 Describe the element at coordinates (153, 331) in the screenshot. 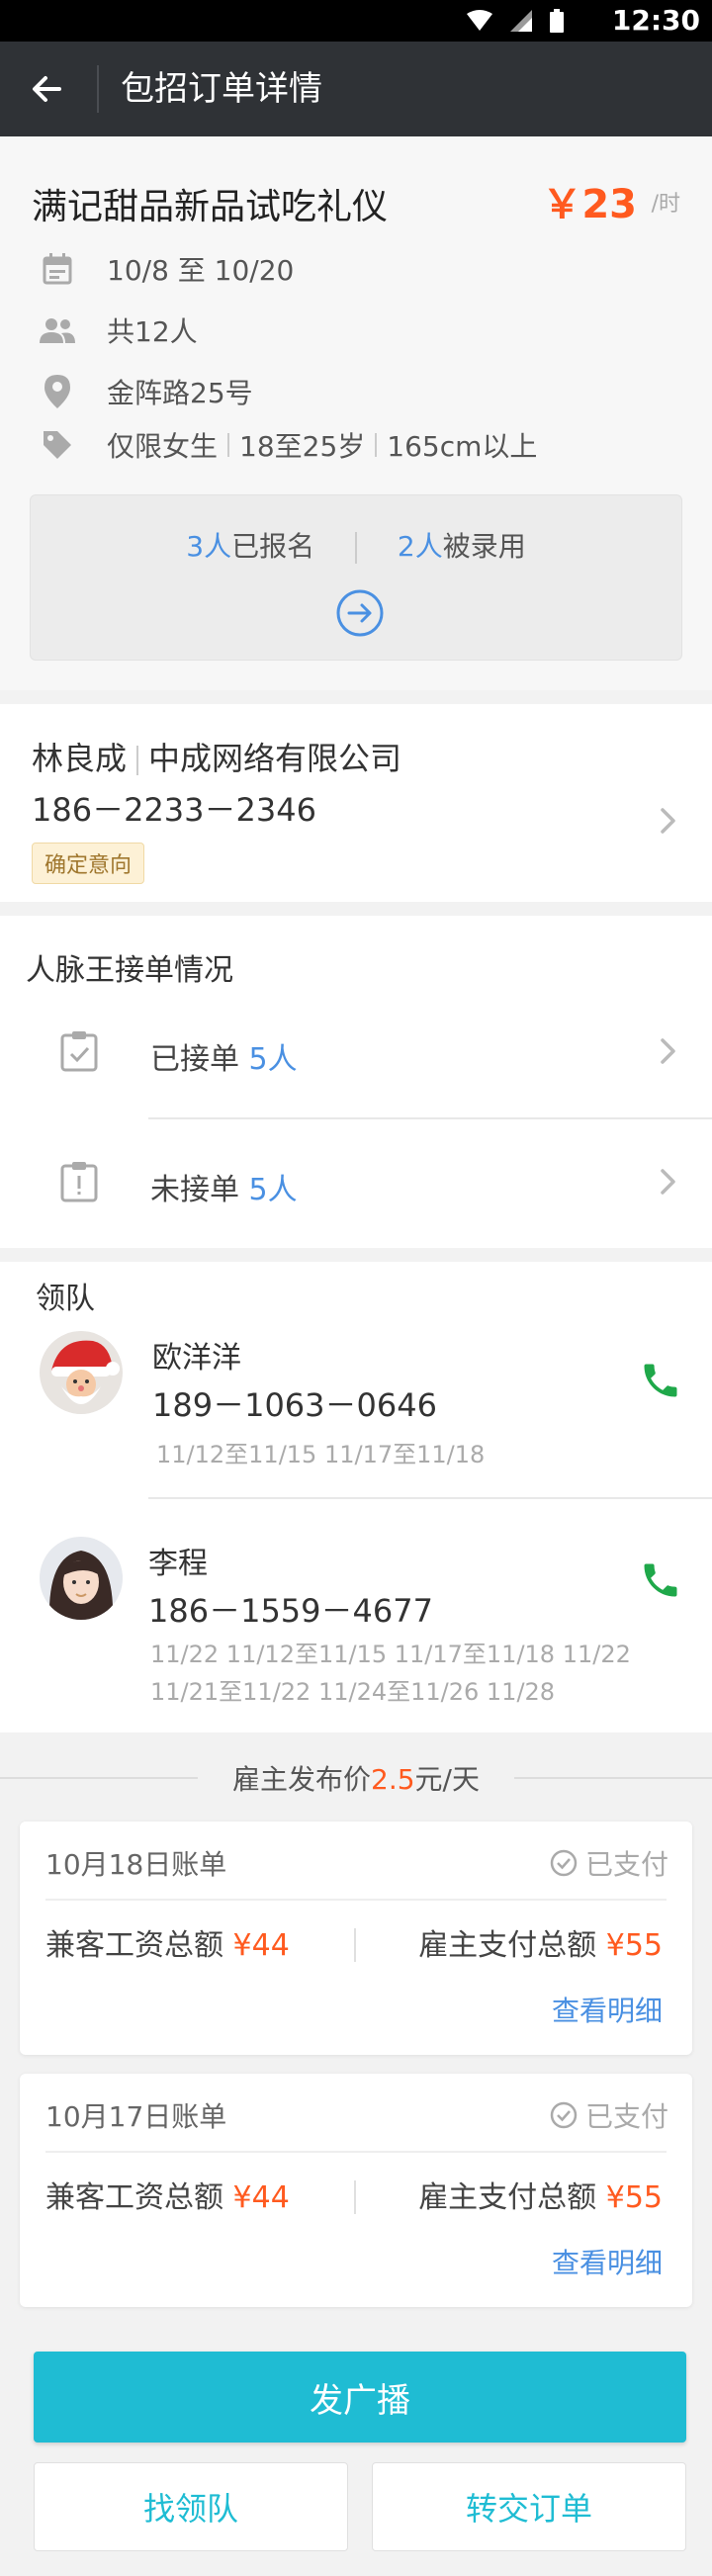

I see `job-headcount: 共12人` at that location.